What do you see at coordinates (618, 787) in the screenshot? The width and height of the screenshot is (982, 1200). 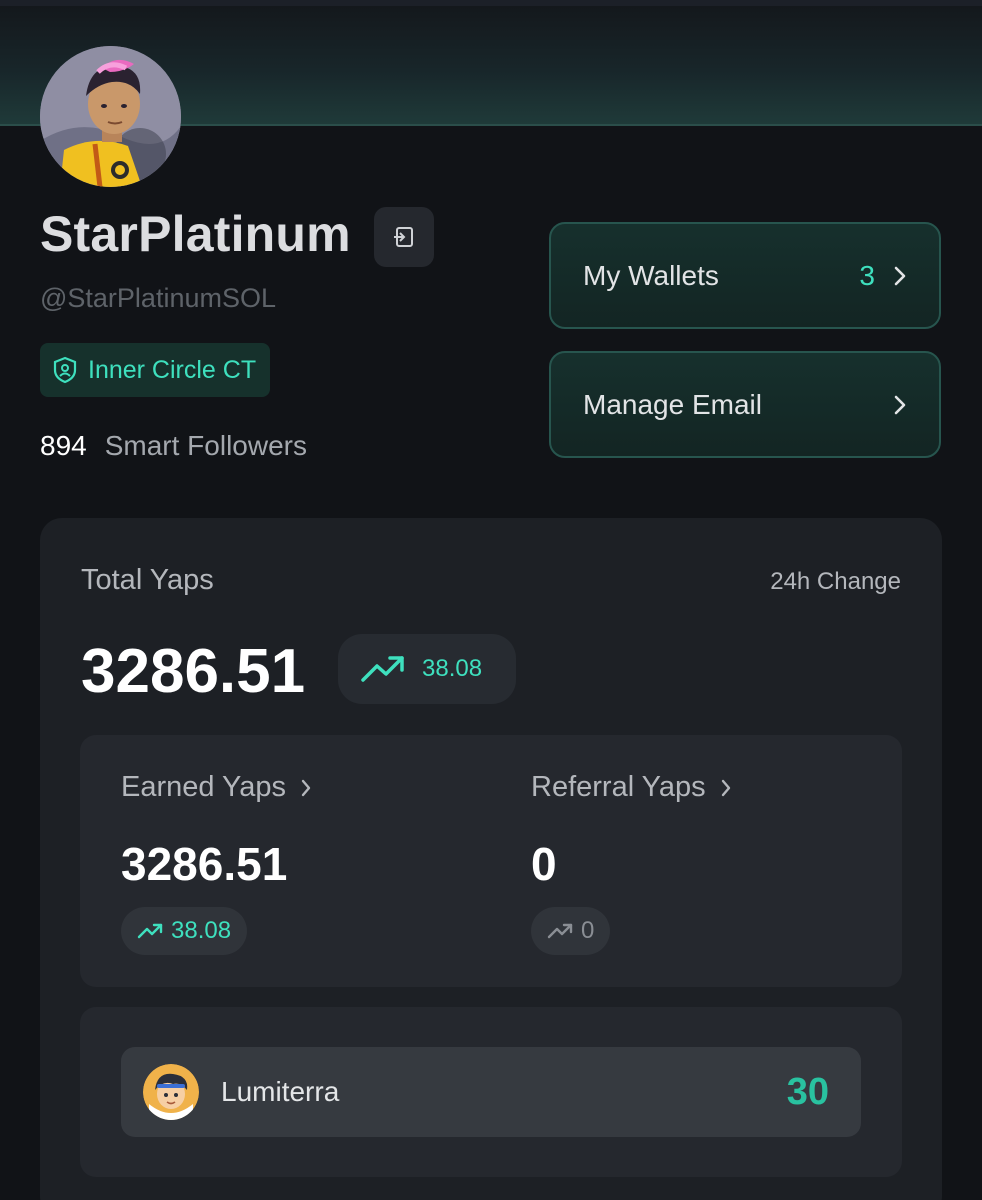 I see `referral-yaps-label: Referral Yaps` at bounding box center [618, 787].